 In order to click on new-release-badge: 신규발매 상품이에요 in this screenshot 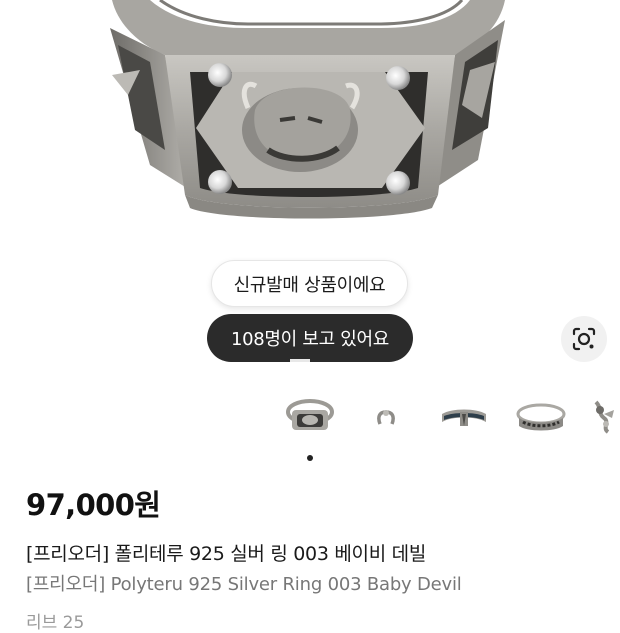, I will do `click(309, 283)`.